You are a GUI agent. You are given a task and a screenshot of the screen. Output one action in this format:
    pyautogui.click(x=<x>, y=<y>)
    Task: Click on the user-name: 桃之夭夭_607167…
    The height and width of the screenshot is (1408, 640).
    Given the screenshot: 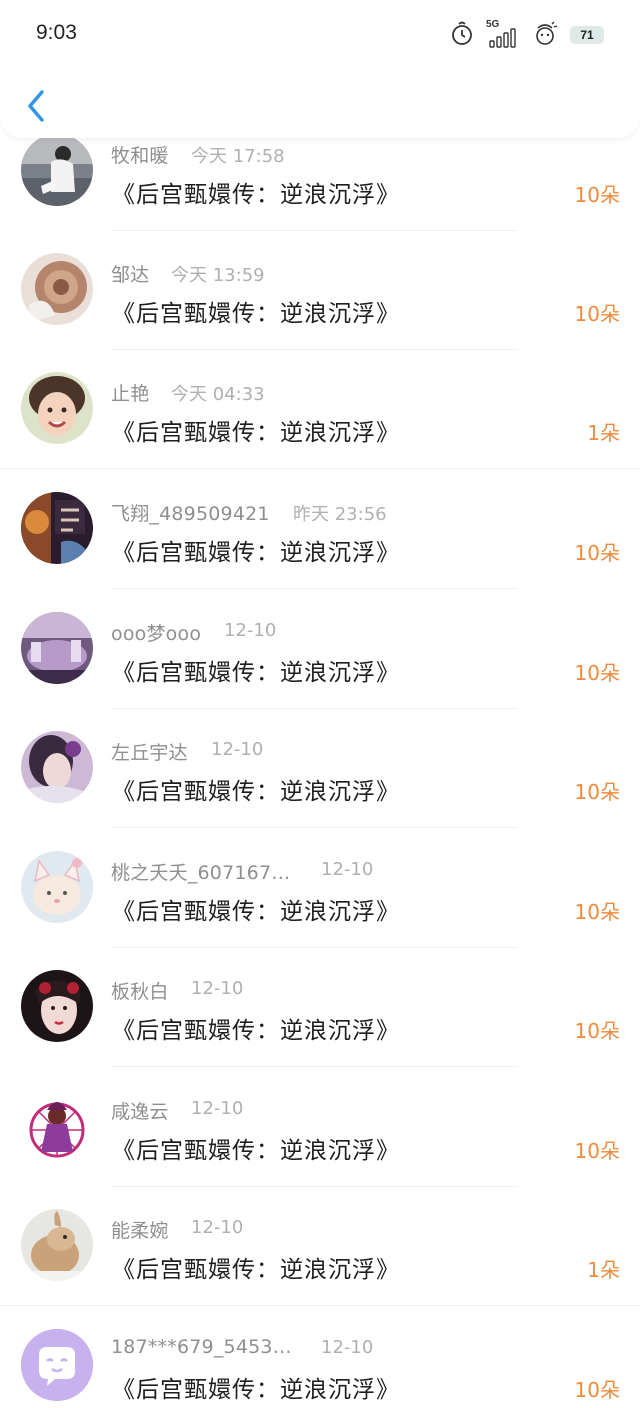 What is the action you would take?
    pyautogui.click(x=200, y=871)
    